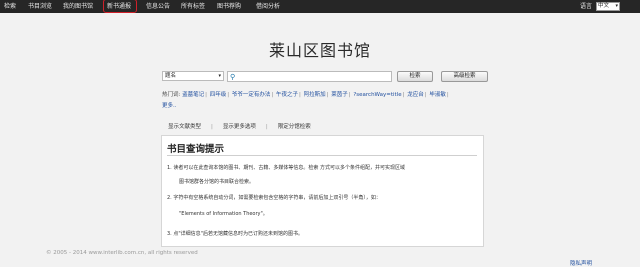 The width and height of the screenshot is (640, 267). What do you see at coordinates (268, 6) in the screenshot?
I see `nav-item-loan-analysis: 借阅分析` at bounding box center [268, 6].